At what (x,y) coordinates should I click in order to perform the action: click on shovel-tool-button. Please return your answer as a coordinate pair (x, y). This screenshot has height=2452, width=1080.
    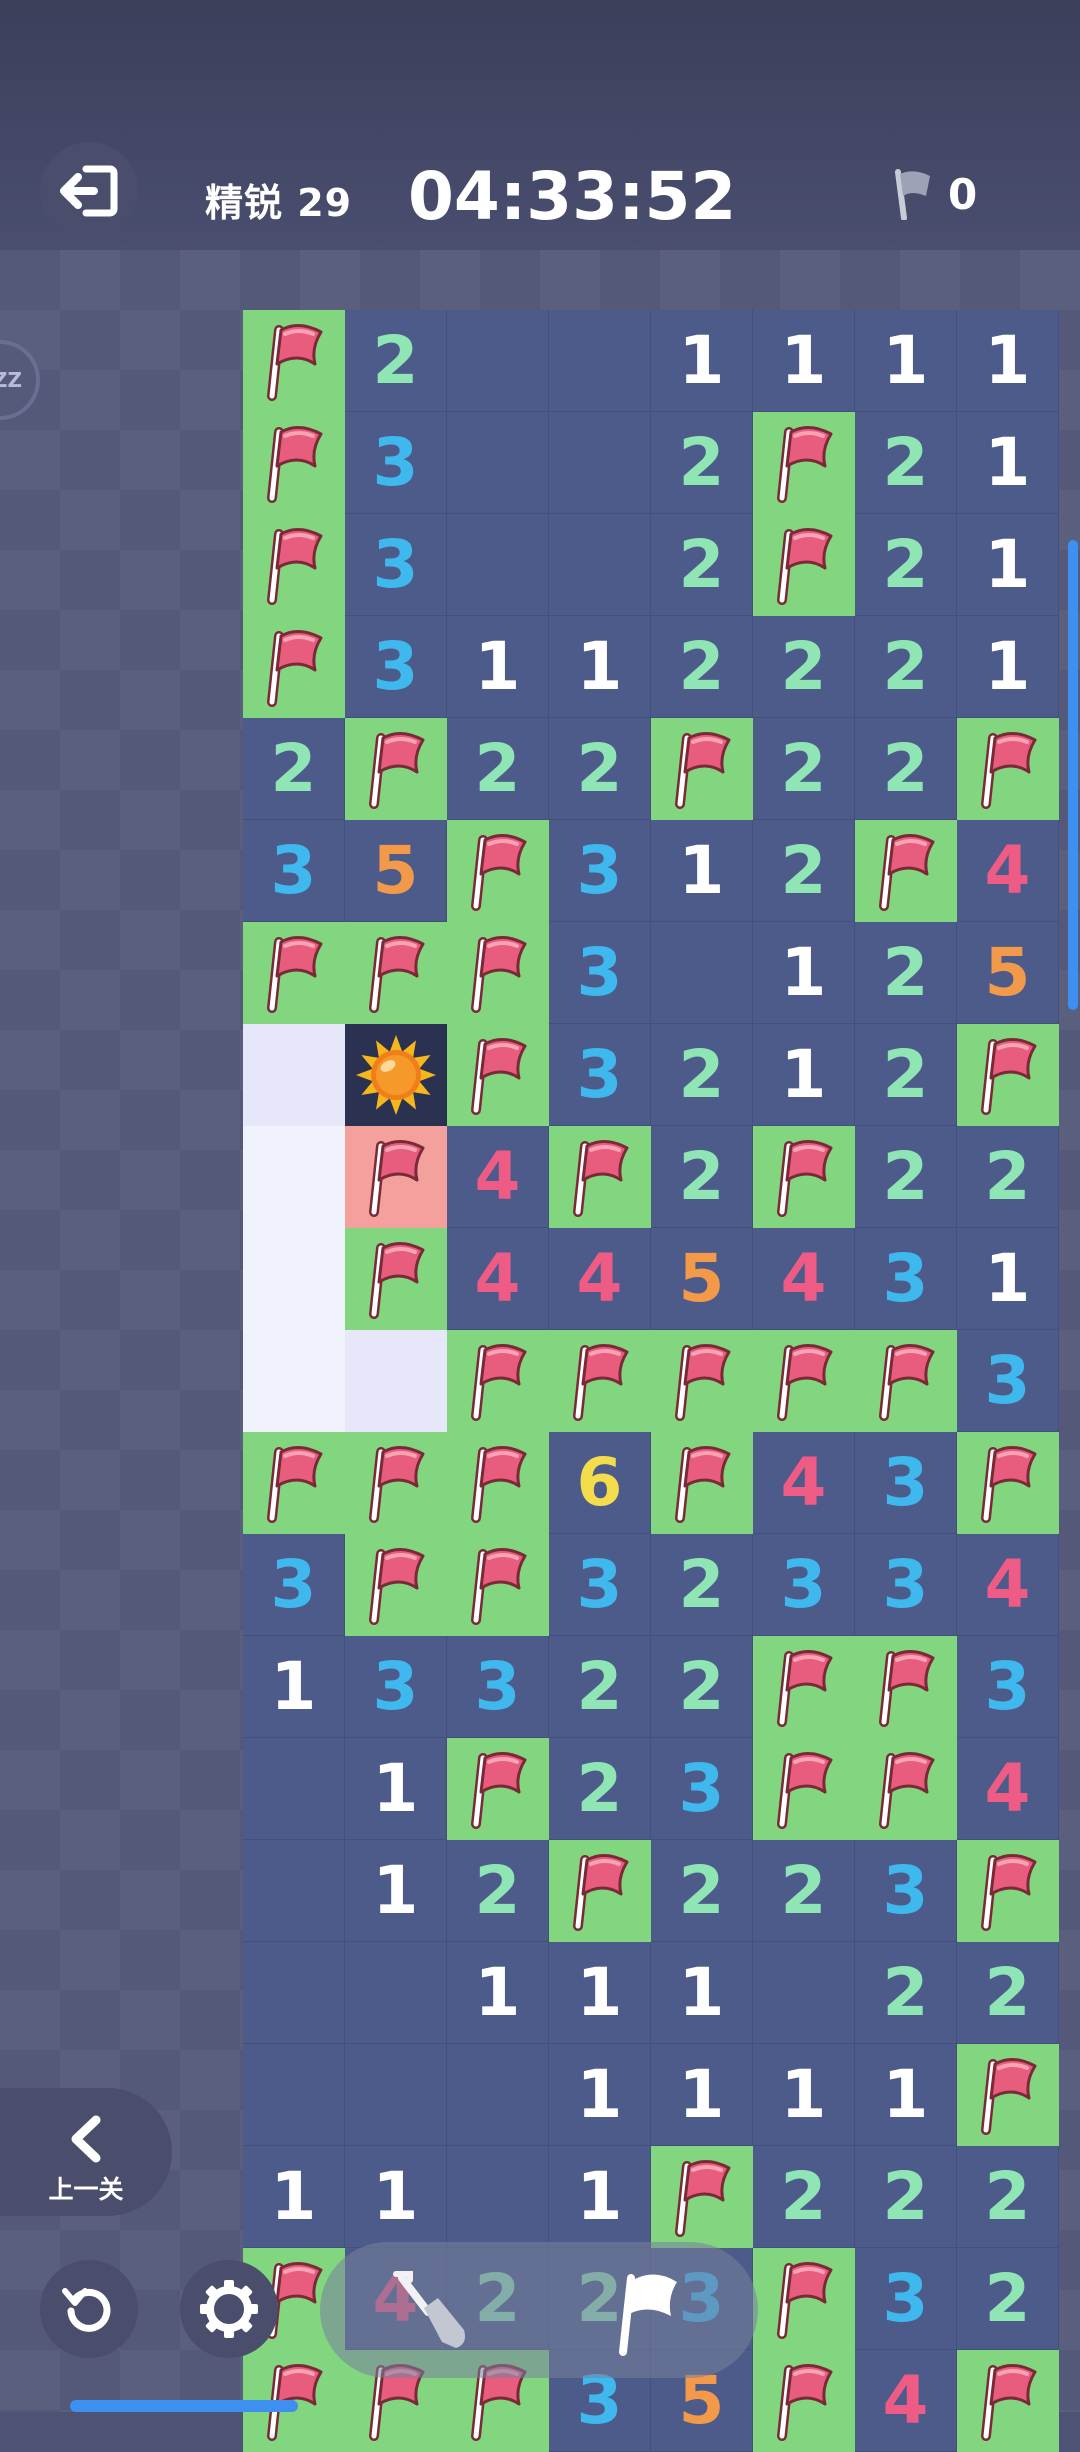
    Looking at the image, I should click on (433, 2313).